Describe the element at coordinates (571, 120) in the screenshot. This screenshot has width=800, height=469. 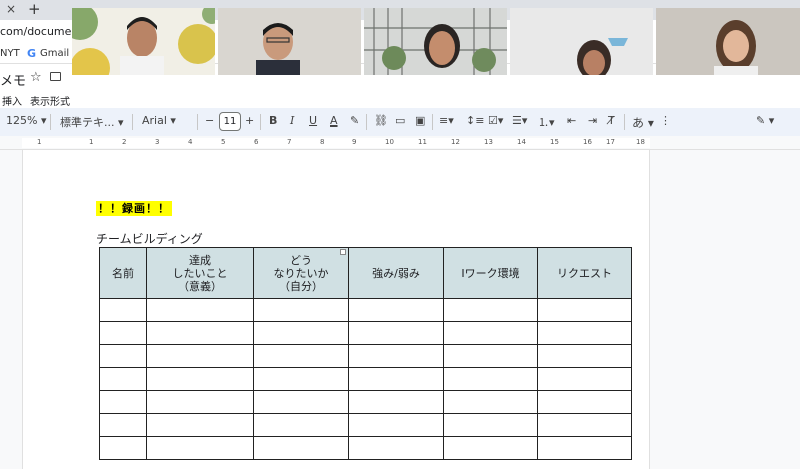
I see `decrease-indent-icon: ⇤` at that location.